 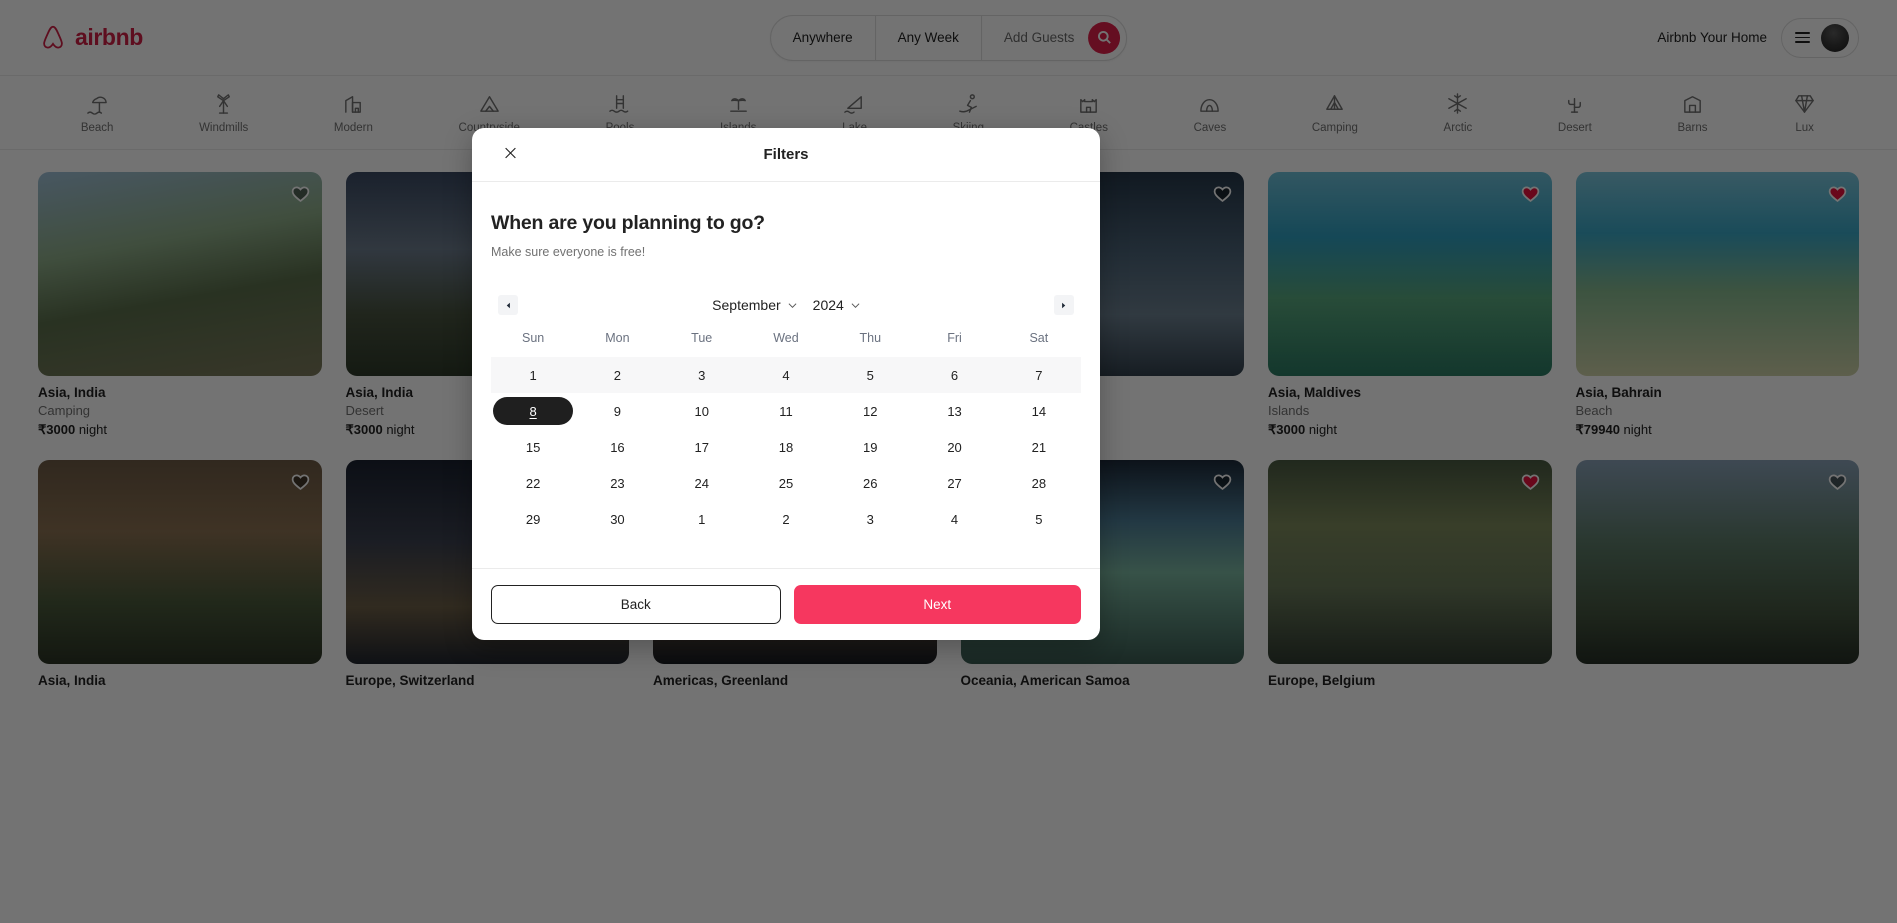 What do you see at coordinates (636, 604) in the screenshot?
I see `back-button: Back` at bounding box center [636, 604].